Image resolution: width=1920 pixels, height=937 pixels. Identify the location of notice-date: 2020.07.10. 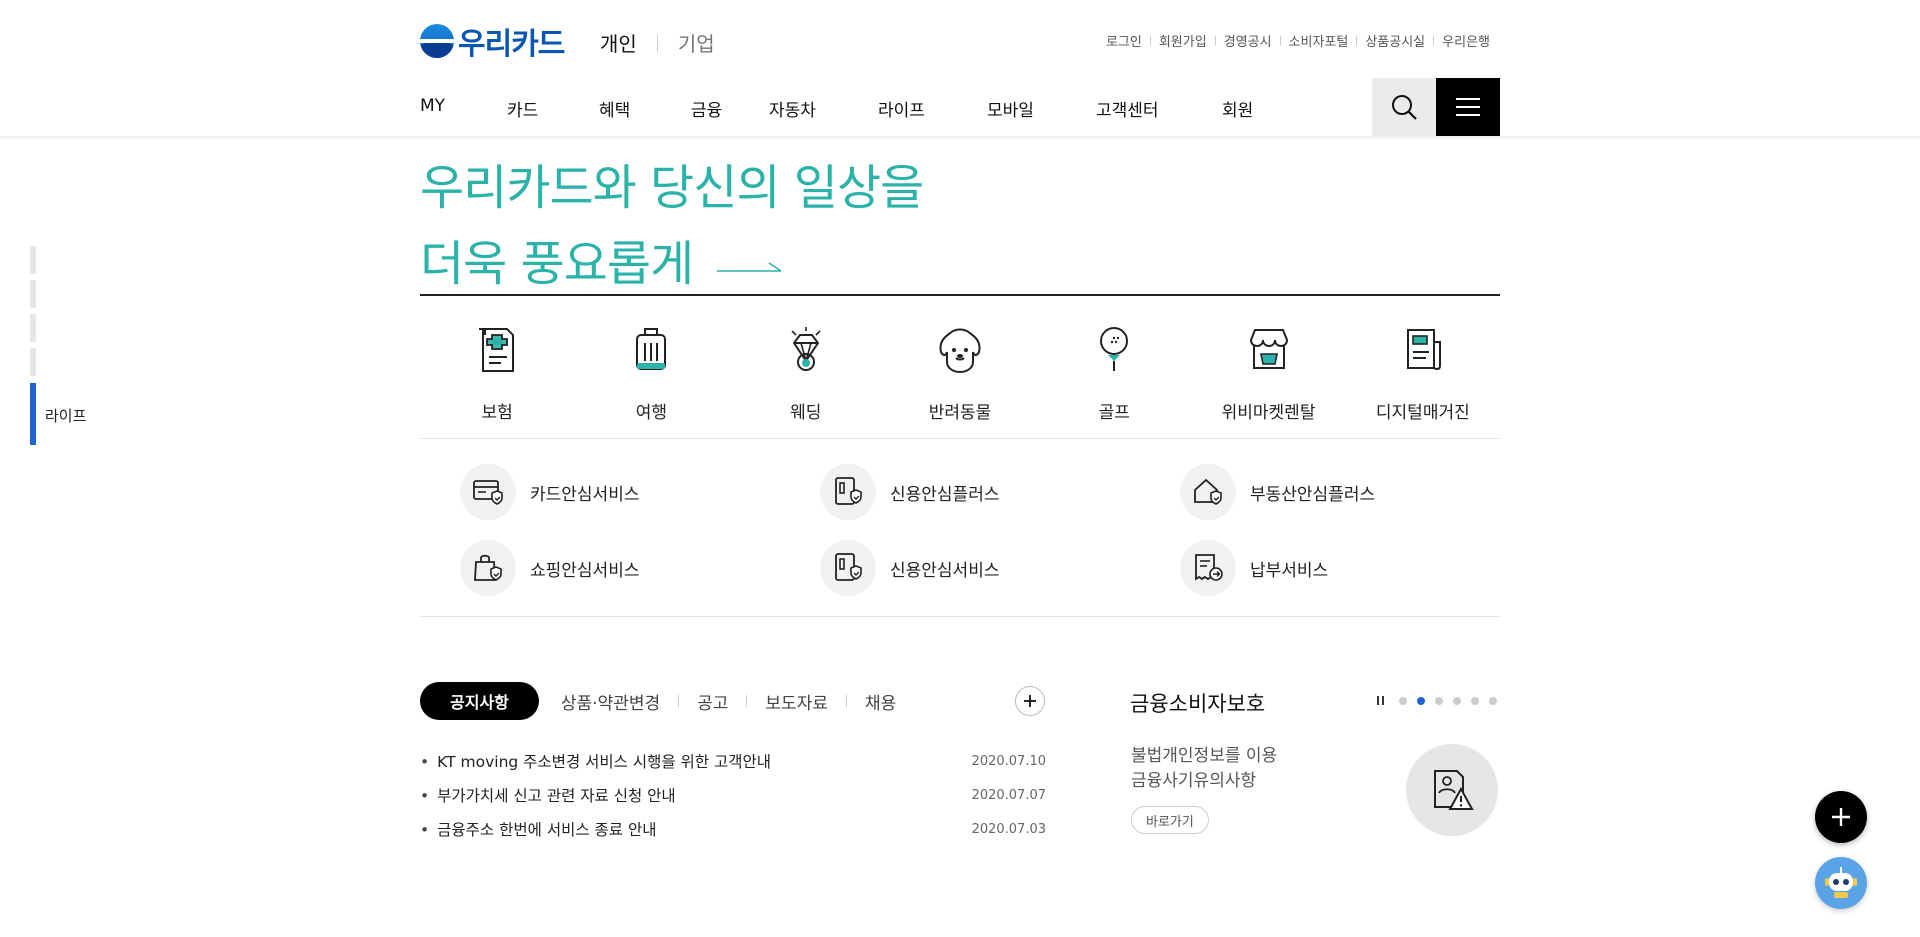
(1008, 761).